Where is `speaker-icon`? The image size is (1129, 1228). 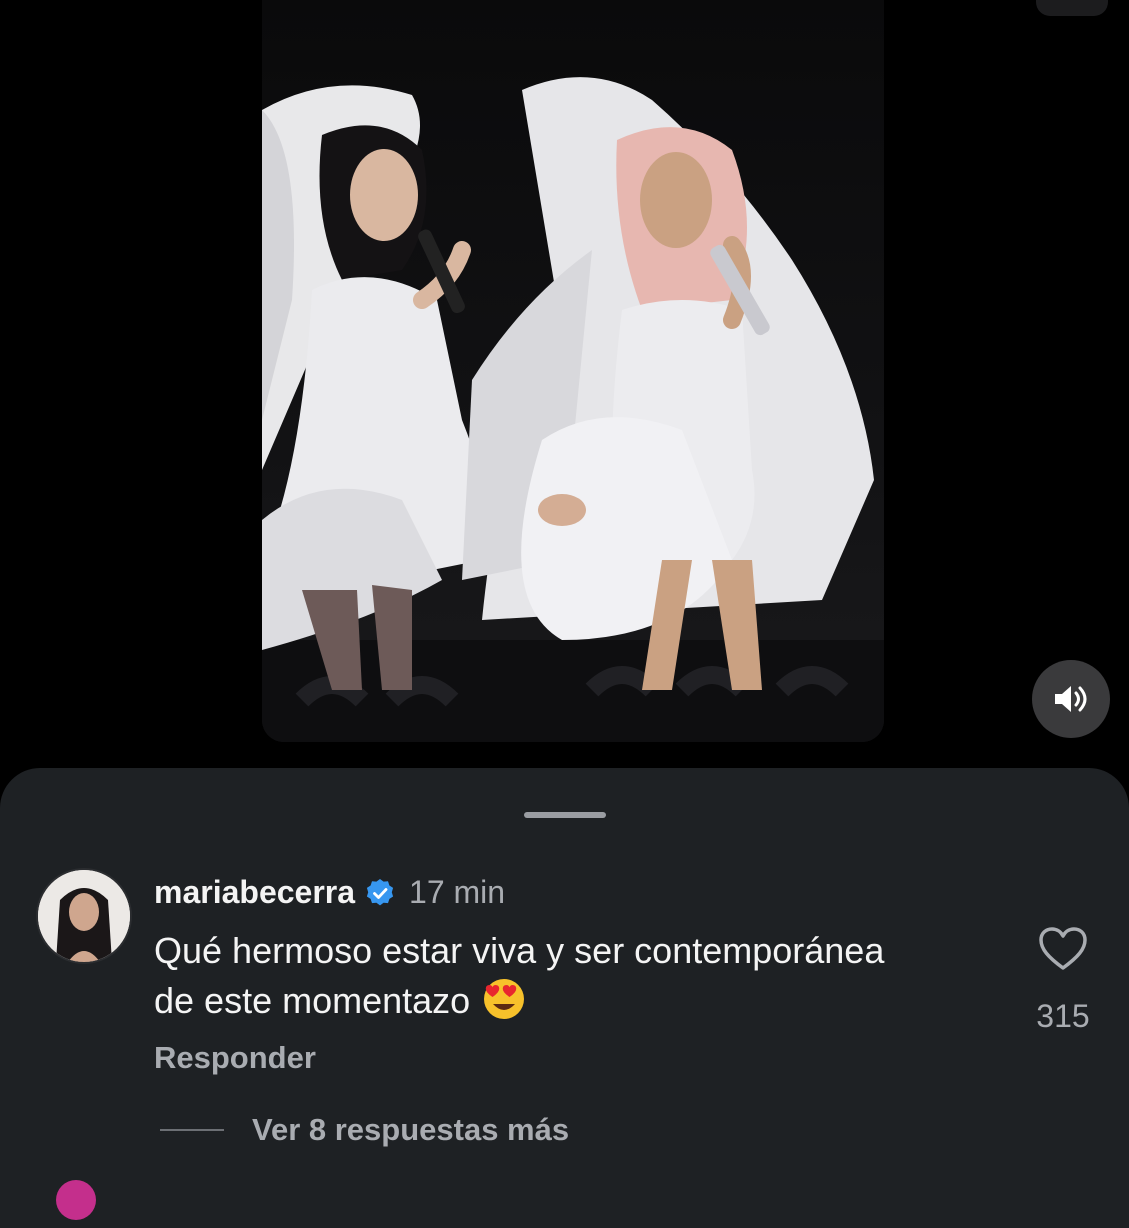 speaker-icon is located at coordinates (1071, 699).